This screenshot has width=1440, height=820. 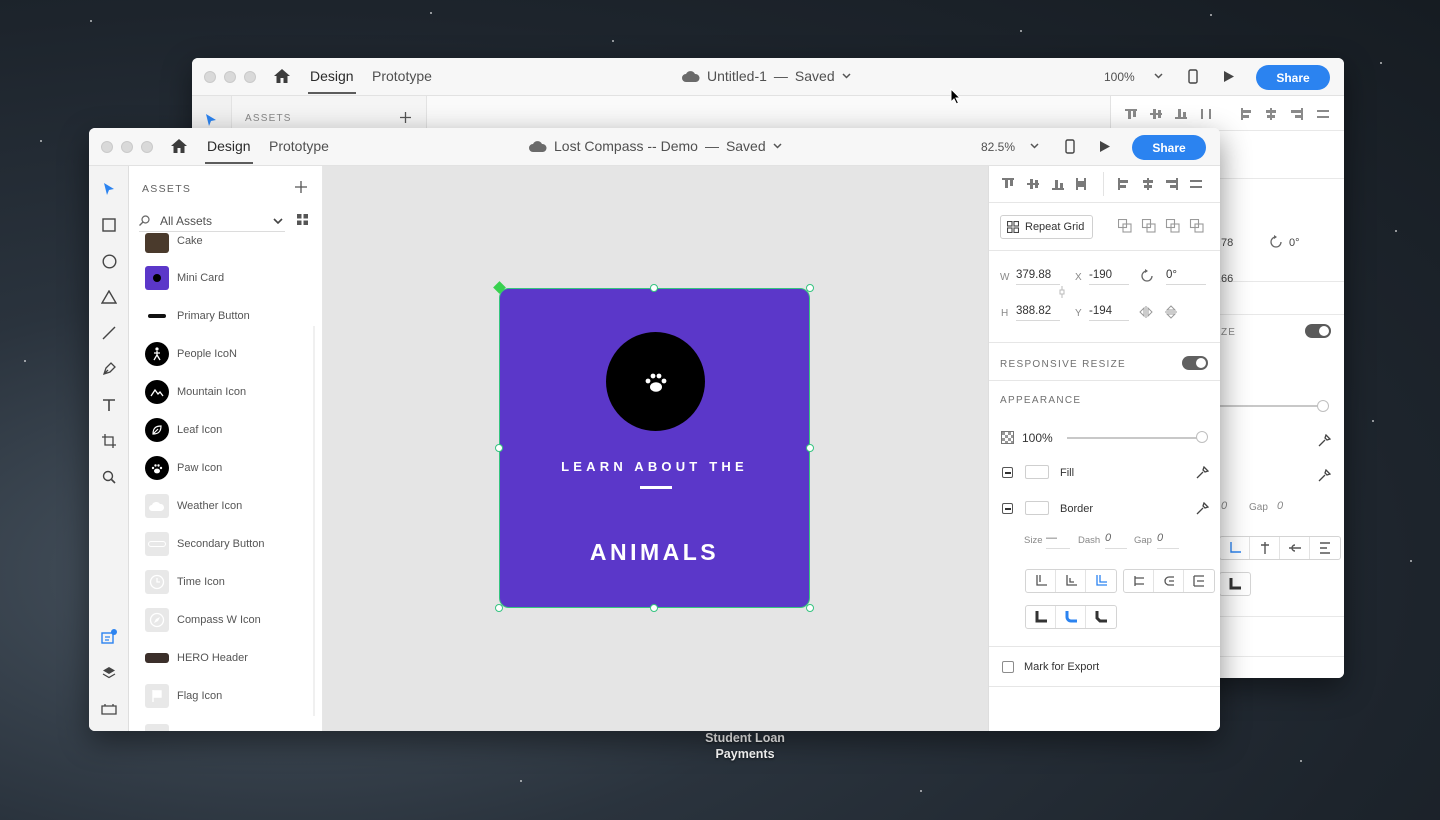 I want to click on home-icon, so click(x=282, y=76).